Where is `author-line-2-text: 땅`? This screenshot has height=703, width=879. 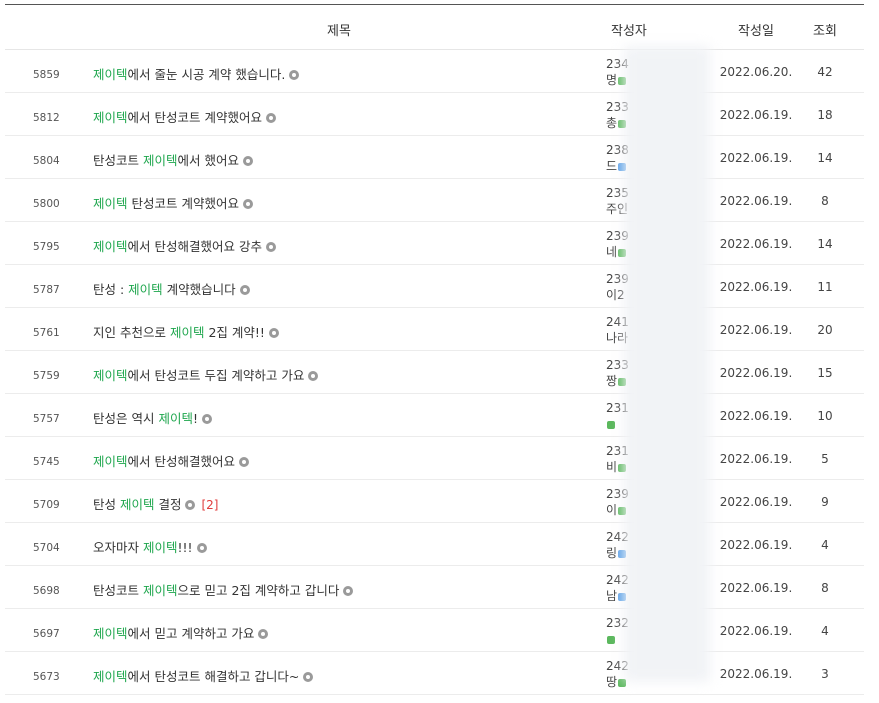
author-line-2-text: 땅 is located at coordinates (612, 682).